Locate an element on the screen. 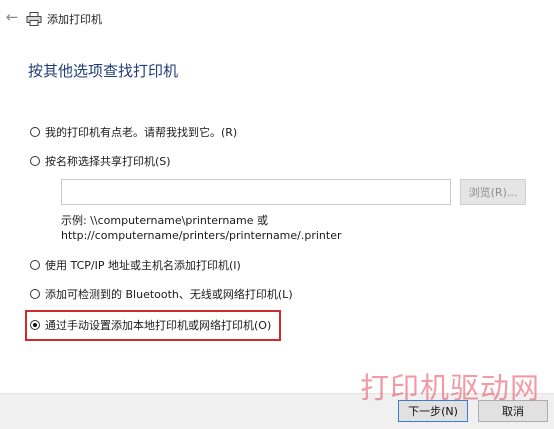  footer-bar is located at coordinates (277, 411).